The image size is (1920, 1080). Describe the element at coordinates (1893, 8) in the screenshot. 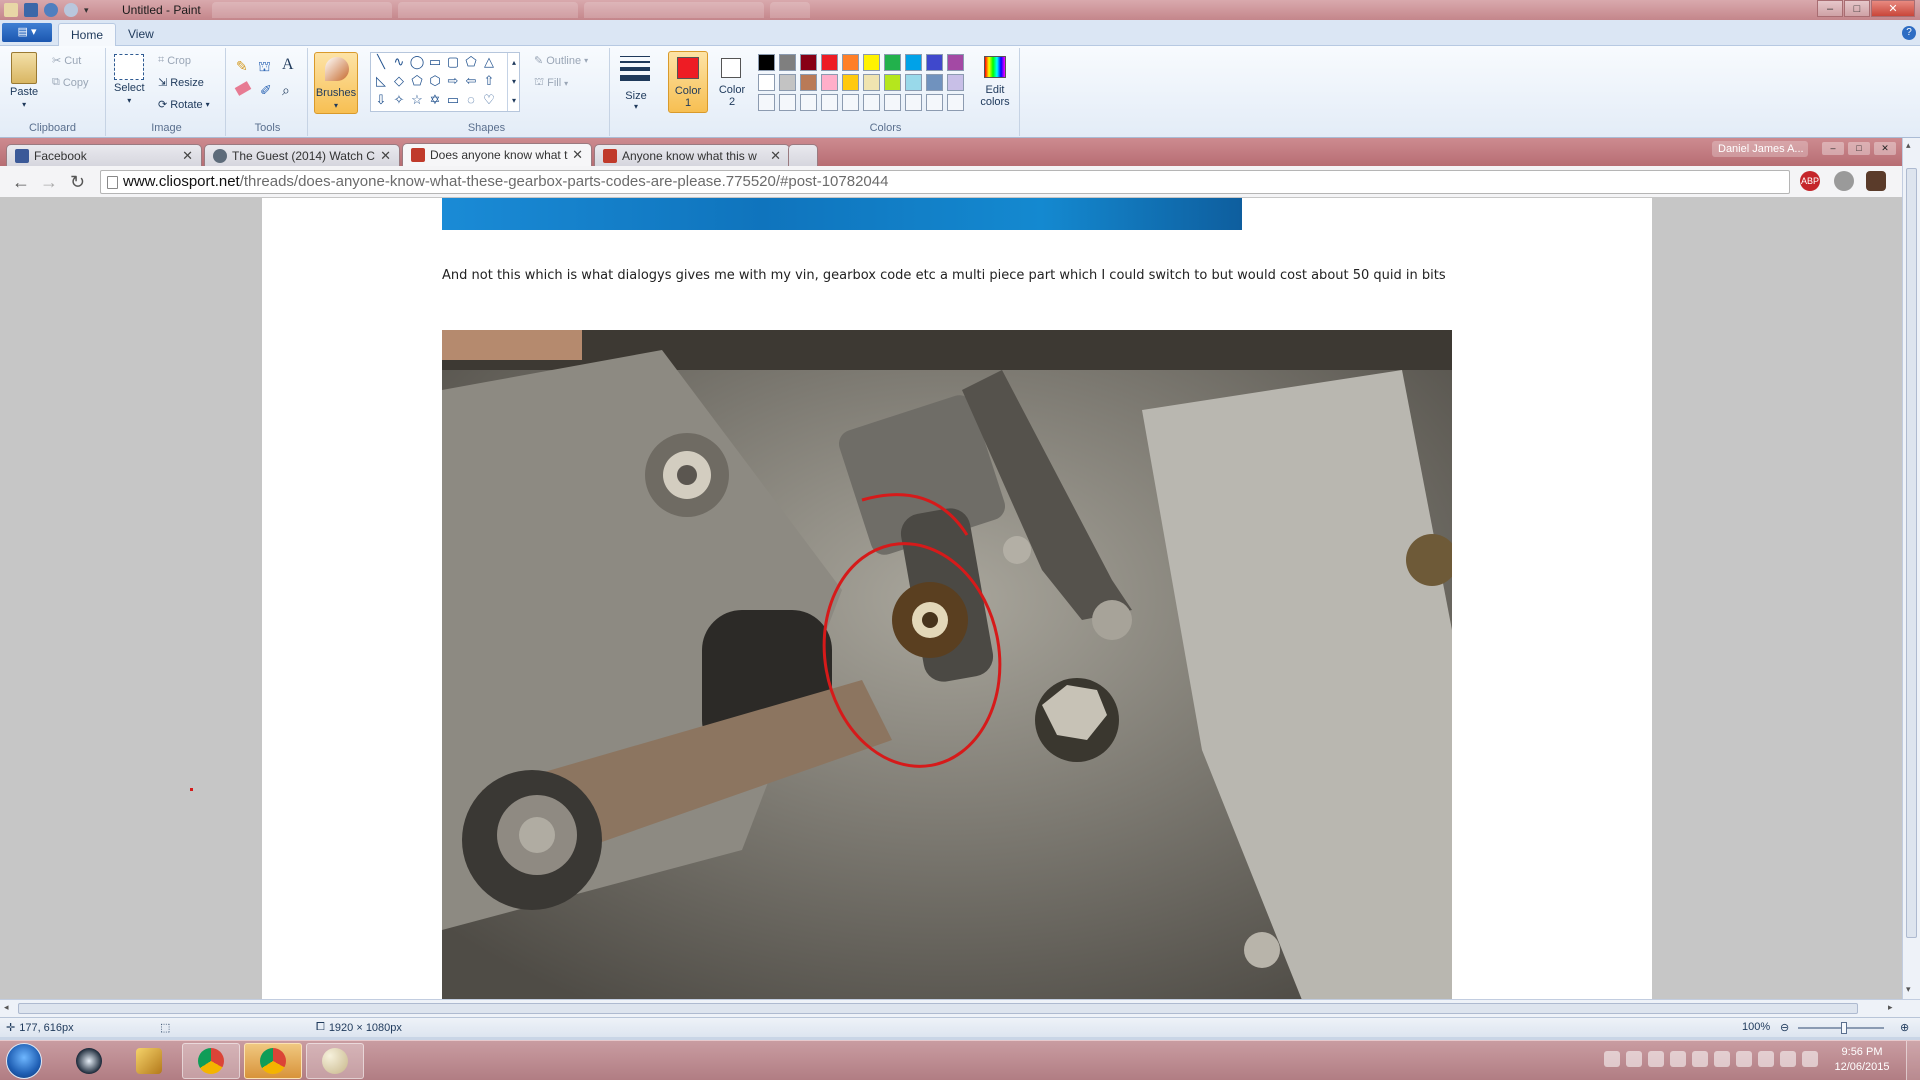

I see `close-button: ✕` at that location.